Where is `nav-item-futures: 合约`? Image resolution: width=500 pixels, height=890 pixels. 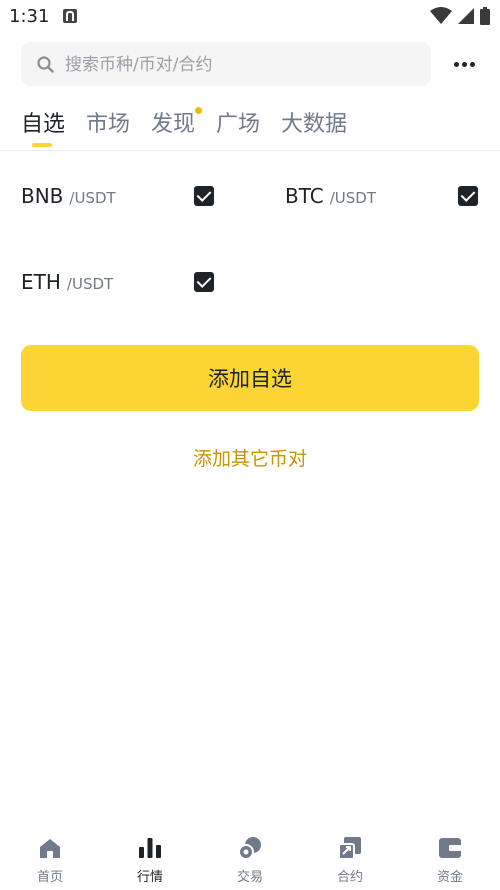 nav-item-futures: 合约 is located at coordinates (350, 858).